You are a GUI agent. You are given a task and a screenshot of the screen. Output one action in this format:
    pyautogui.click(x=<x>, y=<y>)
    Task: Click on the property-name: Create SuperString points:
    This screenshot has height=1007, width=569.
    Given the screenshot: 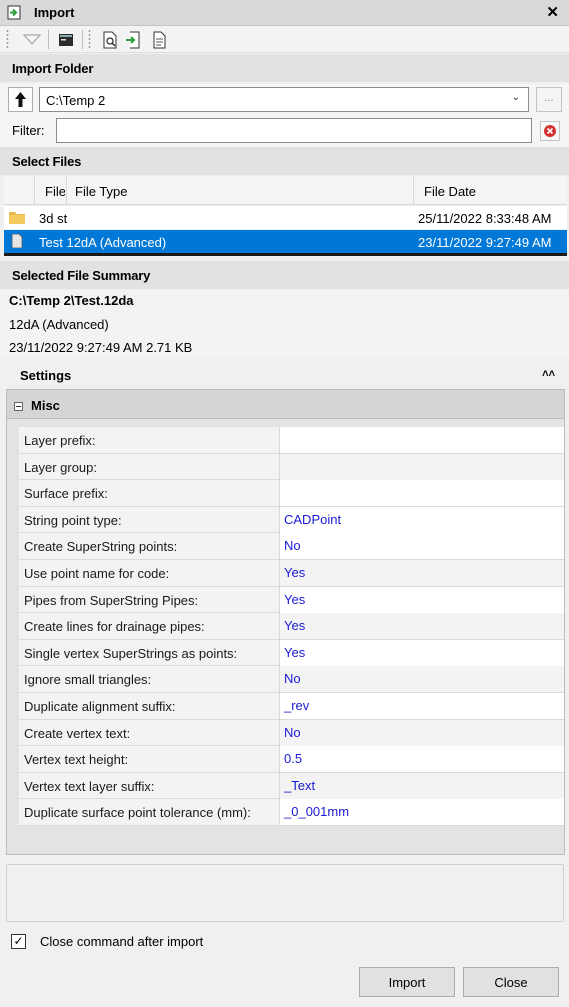 What is the action you would take?
    pyautogui.click(x=101, y=547)
    